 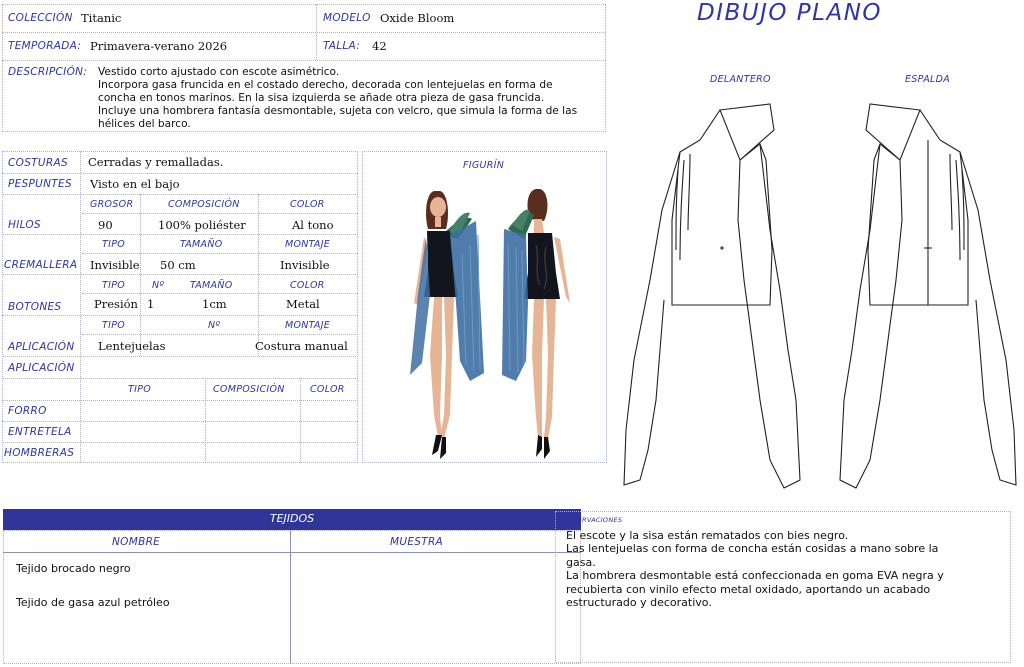 I want to click on modelo-label: MODELO, so click(x=347, y=18).